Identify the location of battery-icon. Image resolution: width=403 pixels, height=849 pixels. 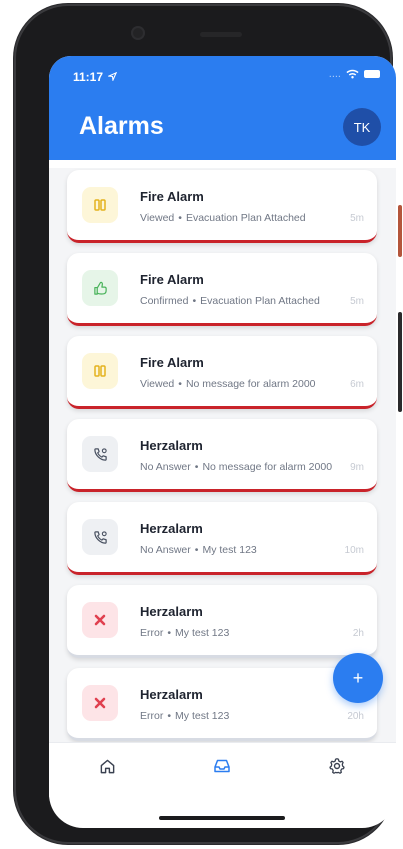
(372, 74).